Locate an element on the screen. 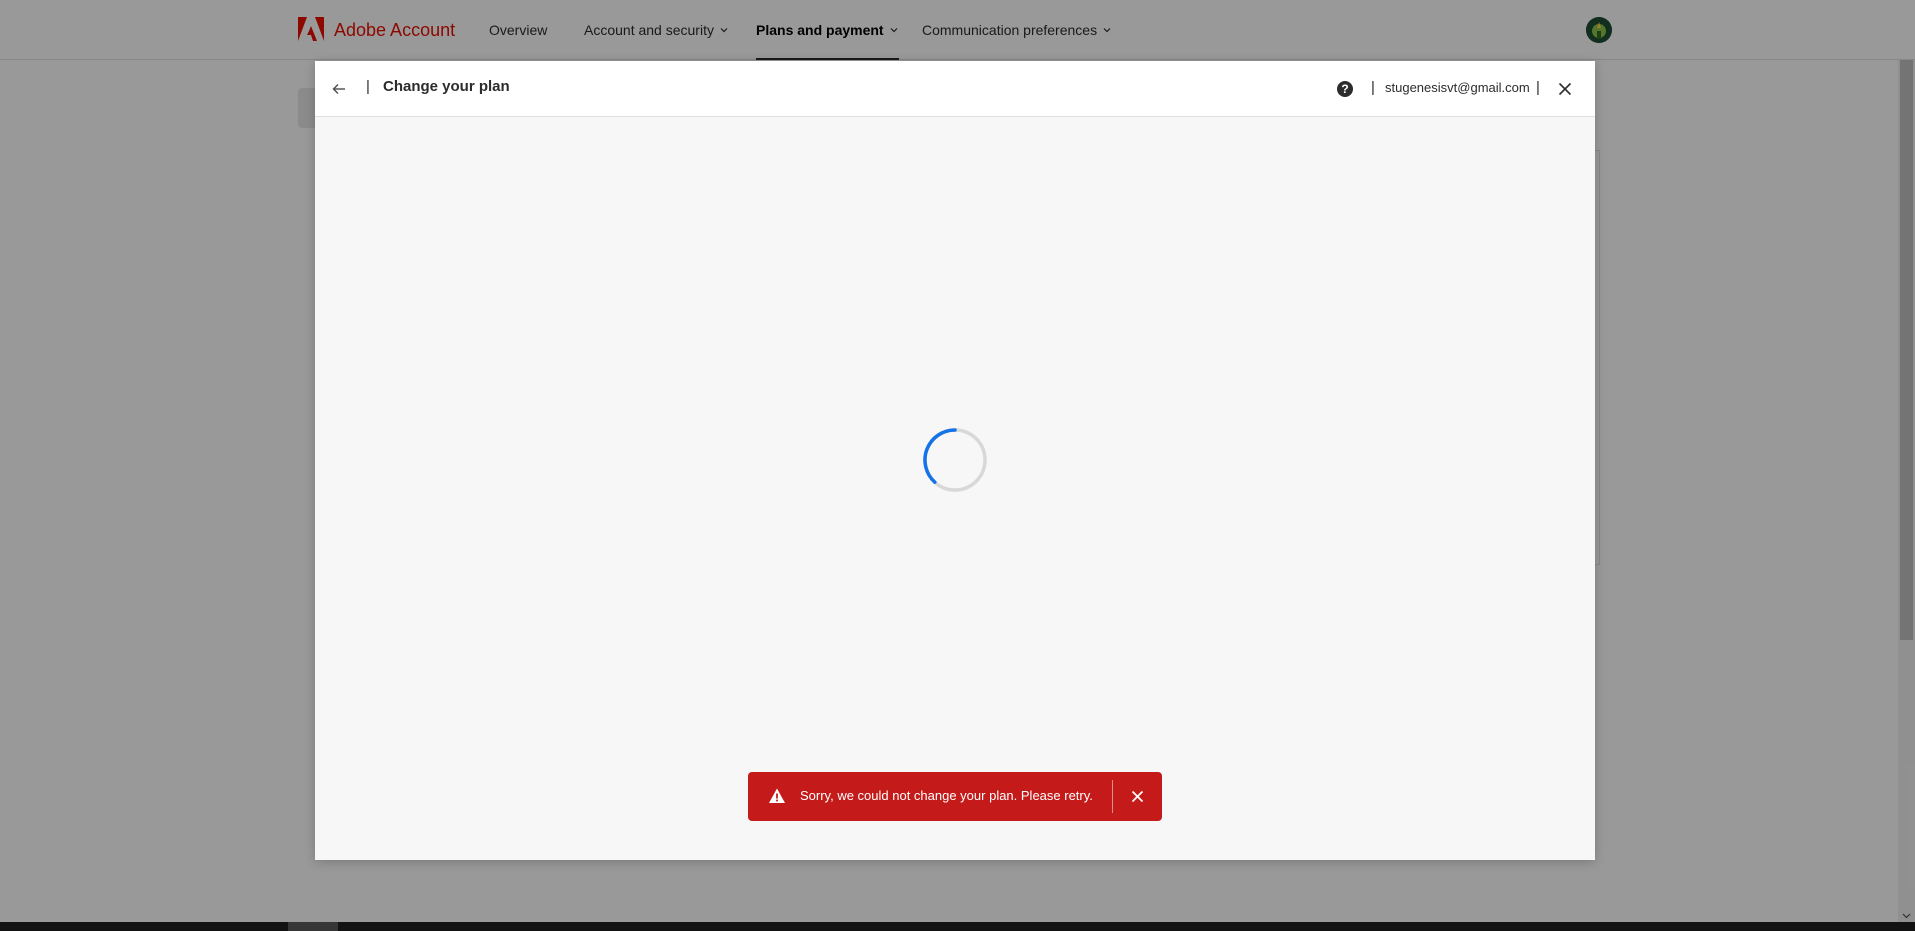 The height and width of the screenshot is (931, 1915). back-button is located at coordinates (339, 89).